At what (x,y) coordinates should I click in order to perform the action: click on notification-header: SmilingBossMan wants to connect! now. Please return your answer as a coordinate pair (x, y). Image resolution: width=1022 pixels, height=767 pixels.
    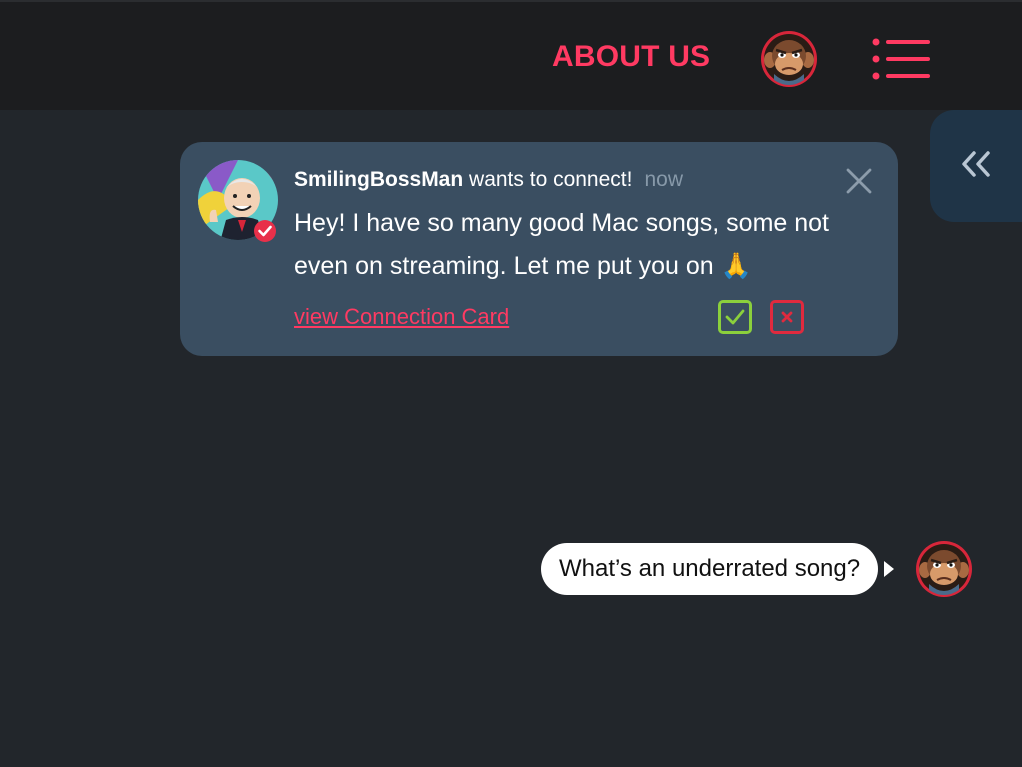
    Looking at the image, I should click on (488, 180).